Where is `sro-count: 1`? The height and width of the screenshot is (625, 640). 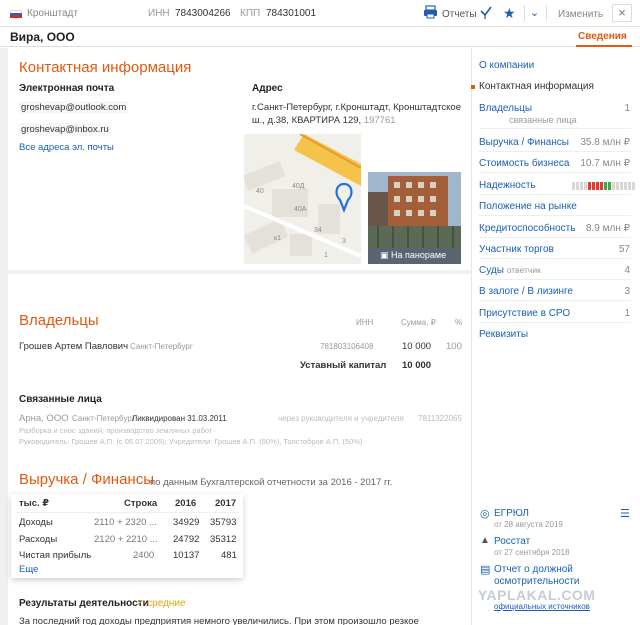
sro-count: 1 is located at coordinates (627, 313).